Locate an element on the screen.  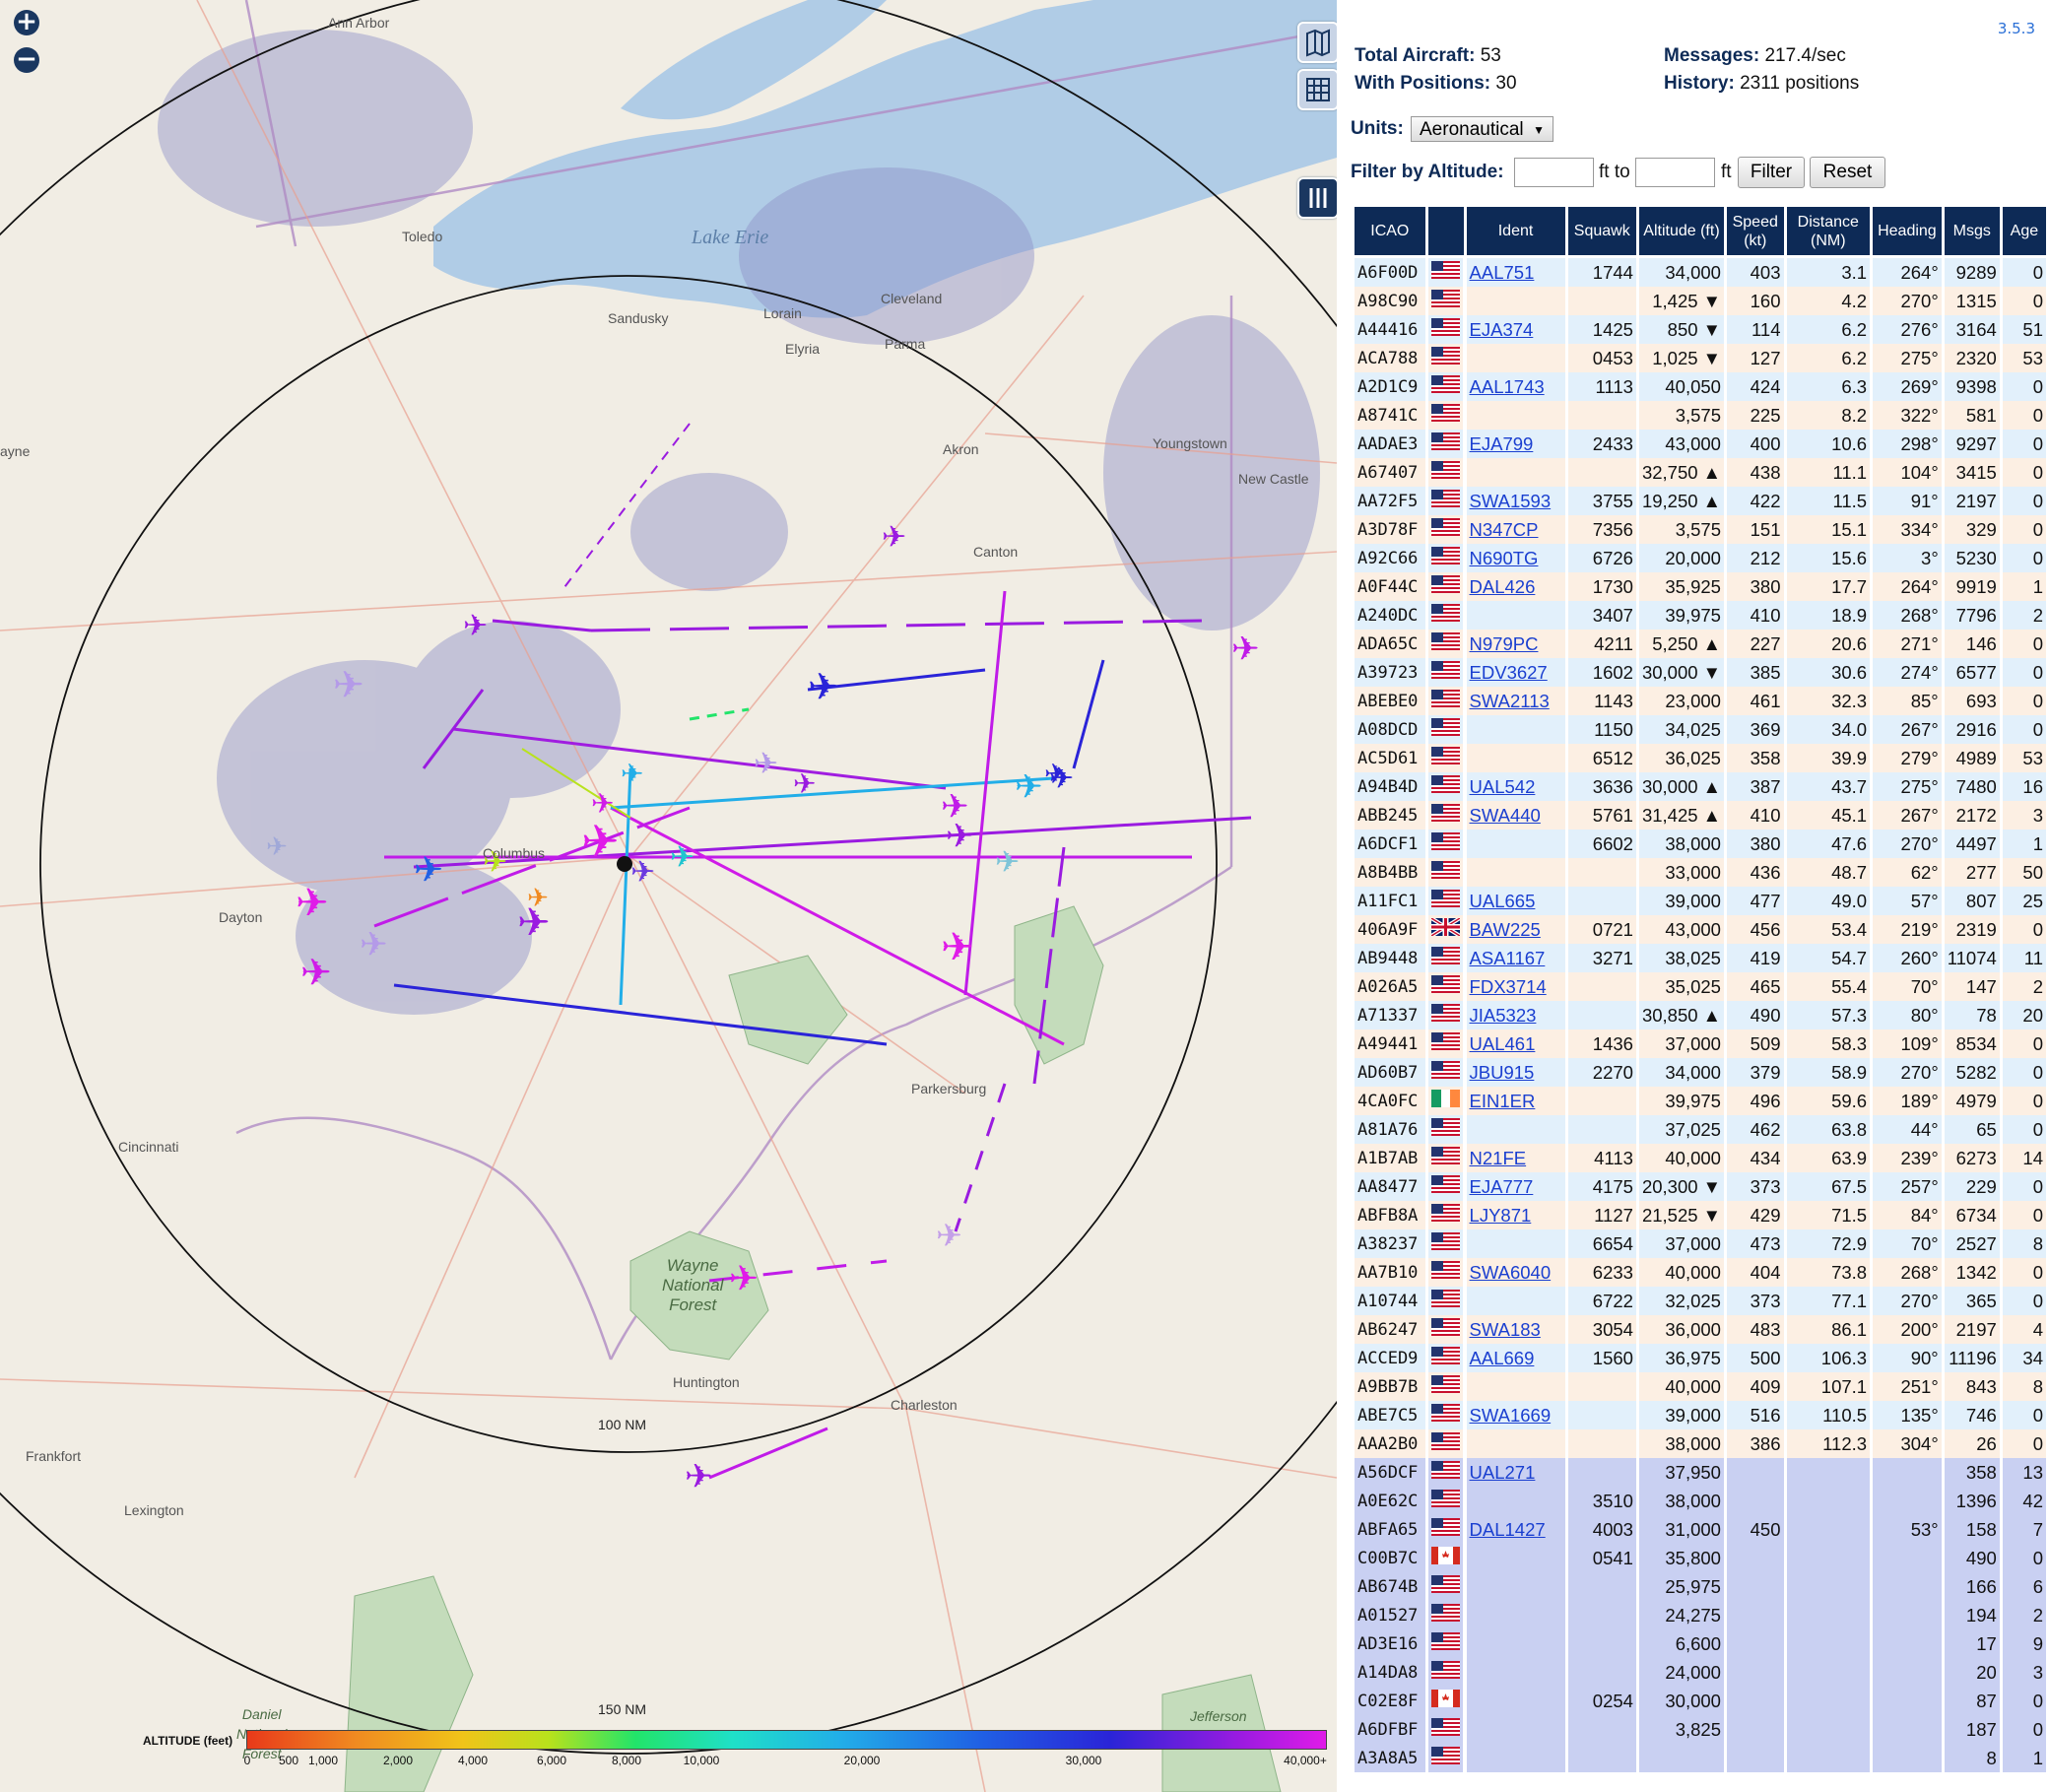
table-row: A6F00D AAL751 1744 34,000 403 3.1 264° 9289 0 is located at coordinates (1701, 272).